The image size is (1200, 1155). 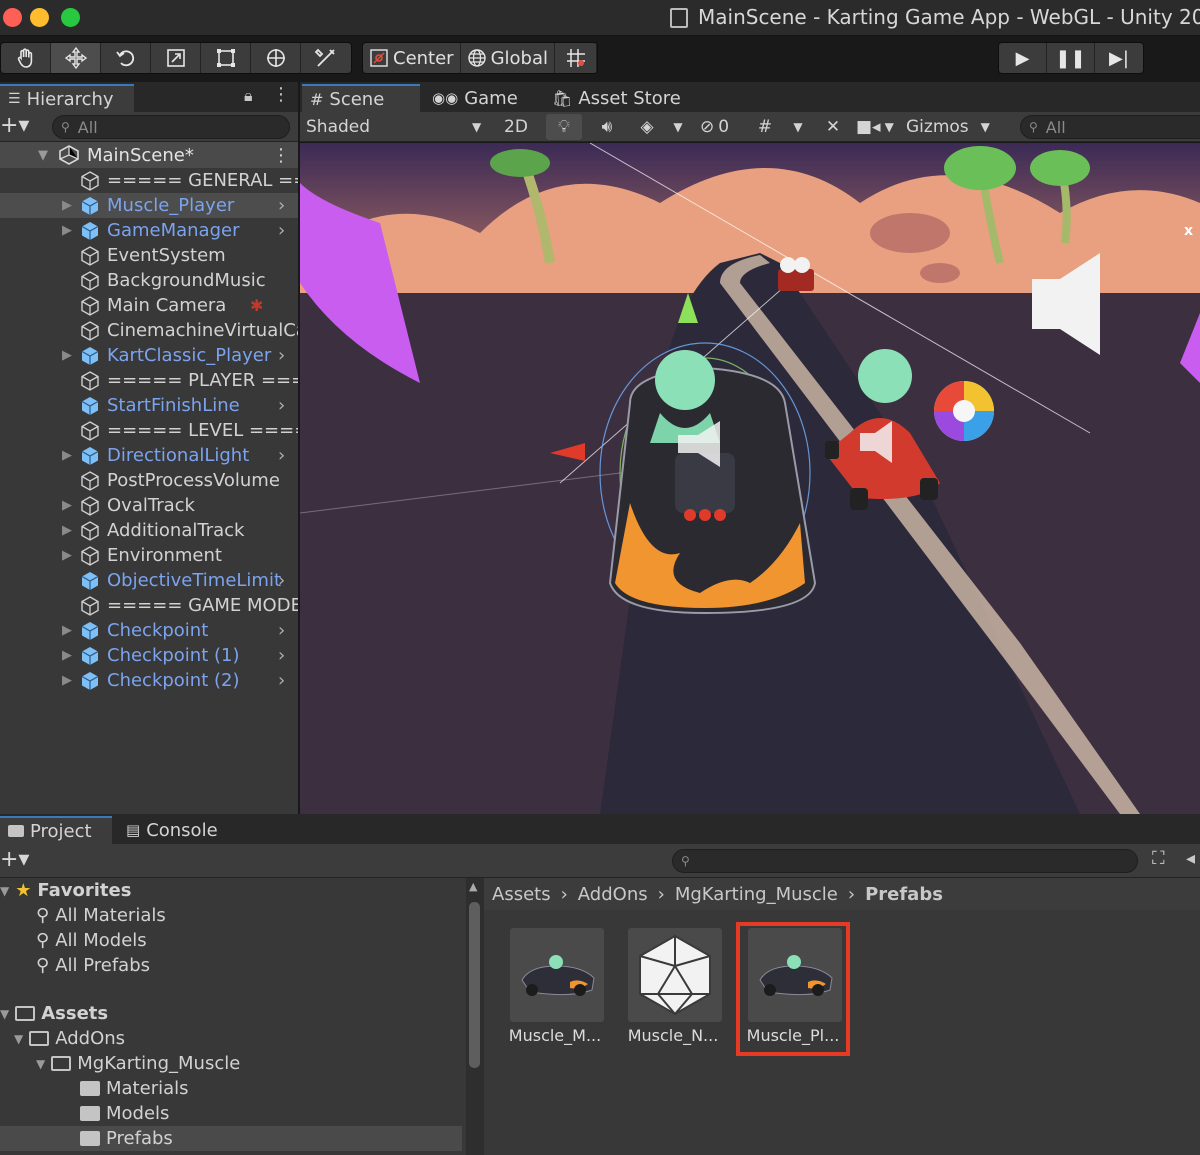 I want to click on hierarchy-item: ObjectiveTimeLimit ›, so click(x=149, y=580).